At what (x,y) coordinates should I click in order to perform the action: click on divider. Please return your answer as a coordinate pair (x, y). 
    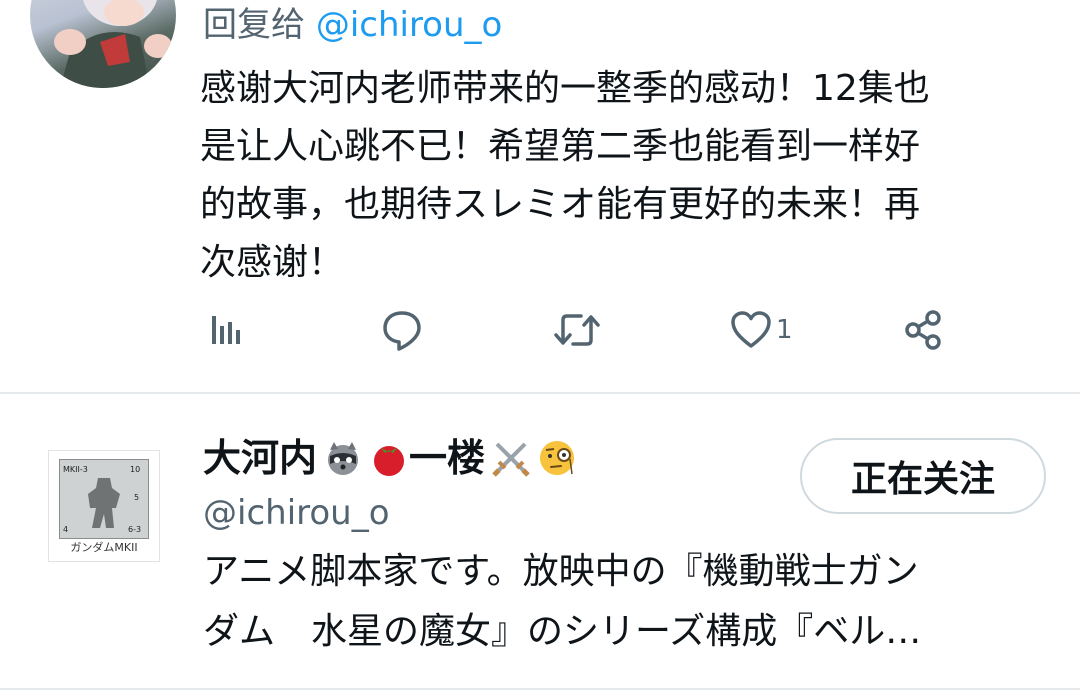
    Looking at the image, I should click on (540, 689).